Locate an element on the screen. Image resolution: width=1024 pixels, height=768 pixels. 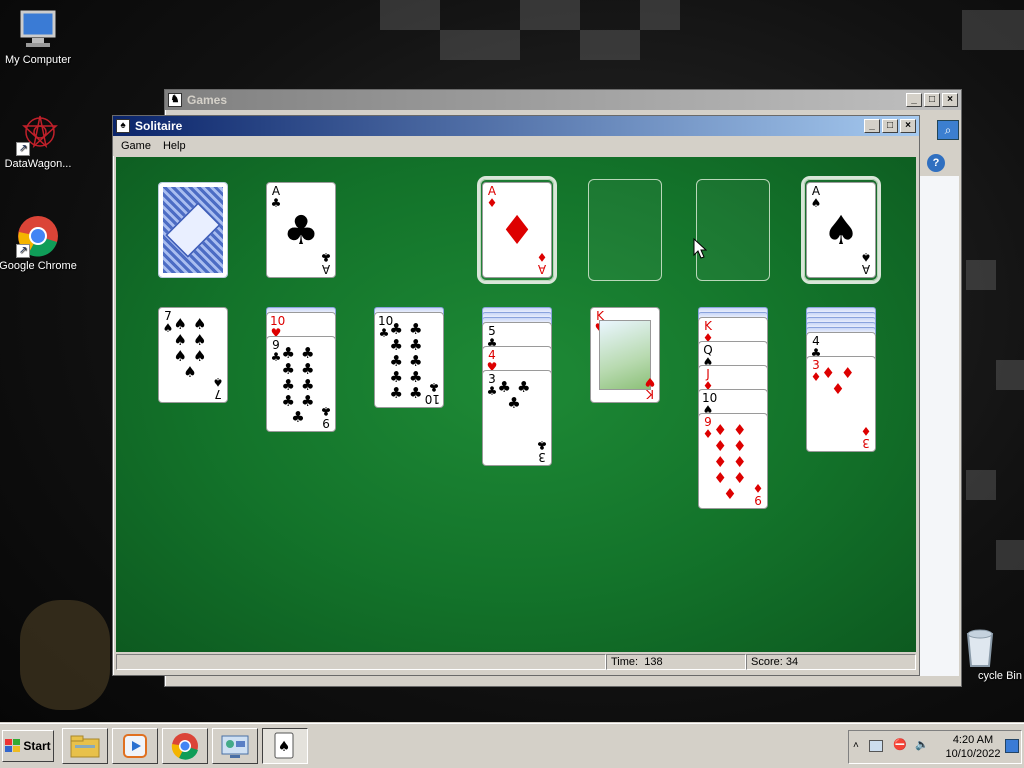
card-pips: ♦♦♦♦♦♦♦♦♦ is located at coordinates (733, 462).